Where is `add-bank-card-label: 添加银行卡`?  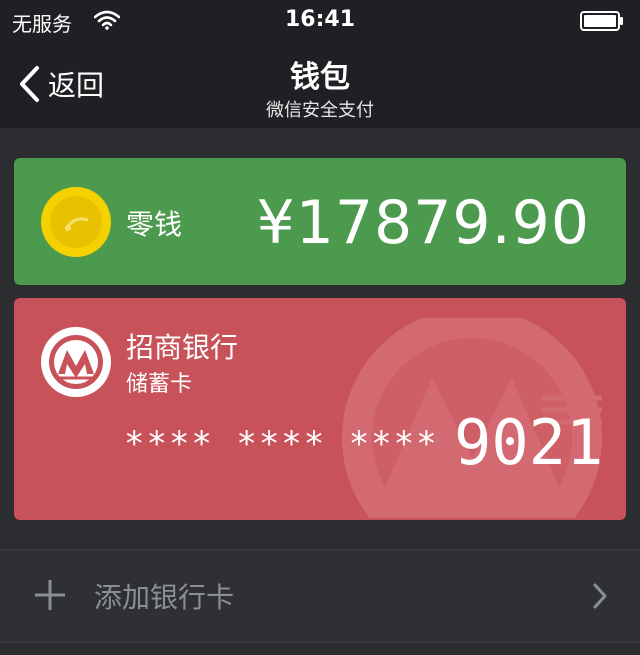 add-bank-card-label: 添加银行卡 is located at coordinates (164, 597).